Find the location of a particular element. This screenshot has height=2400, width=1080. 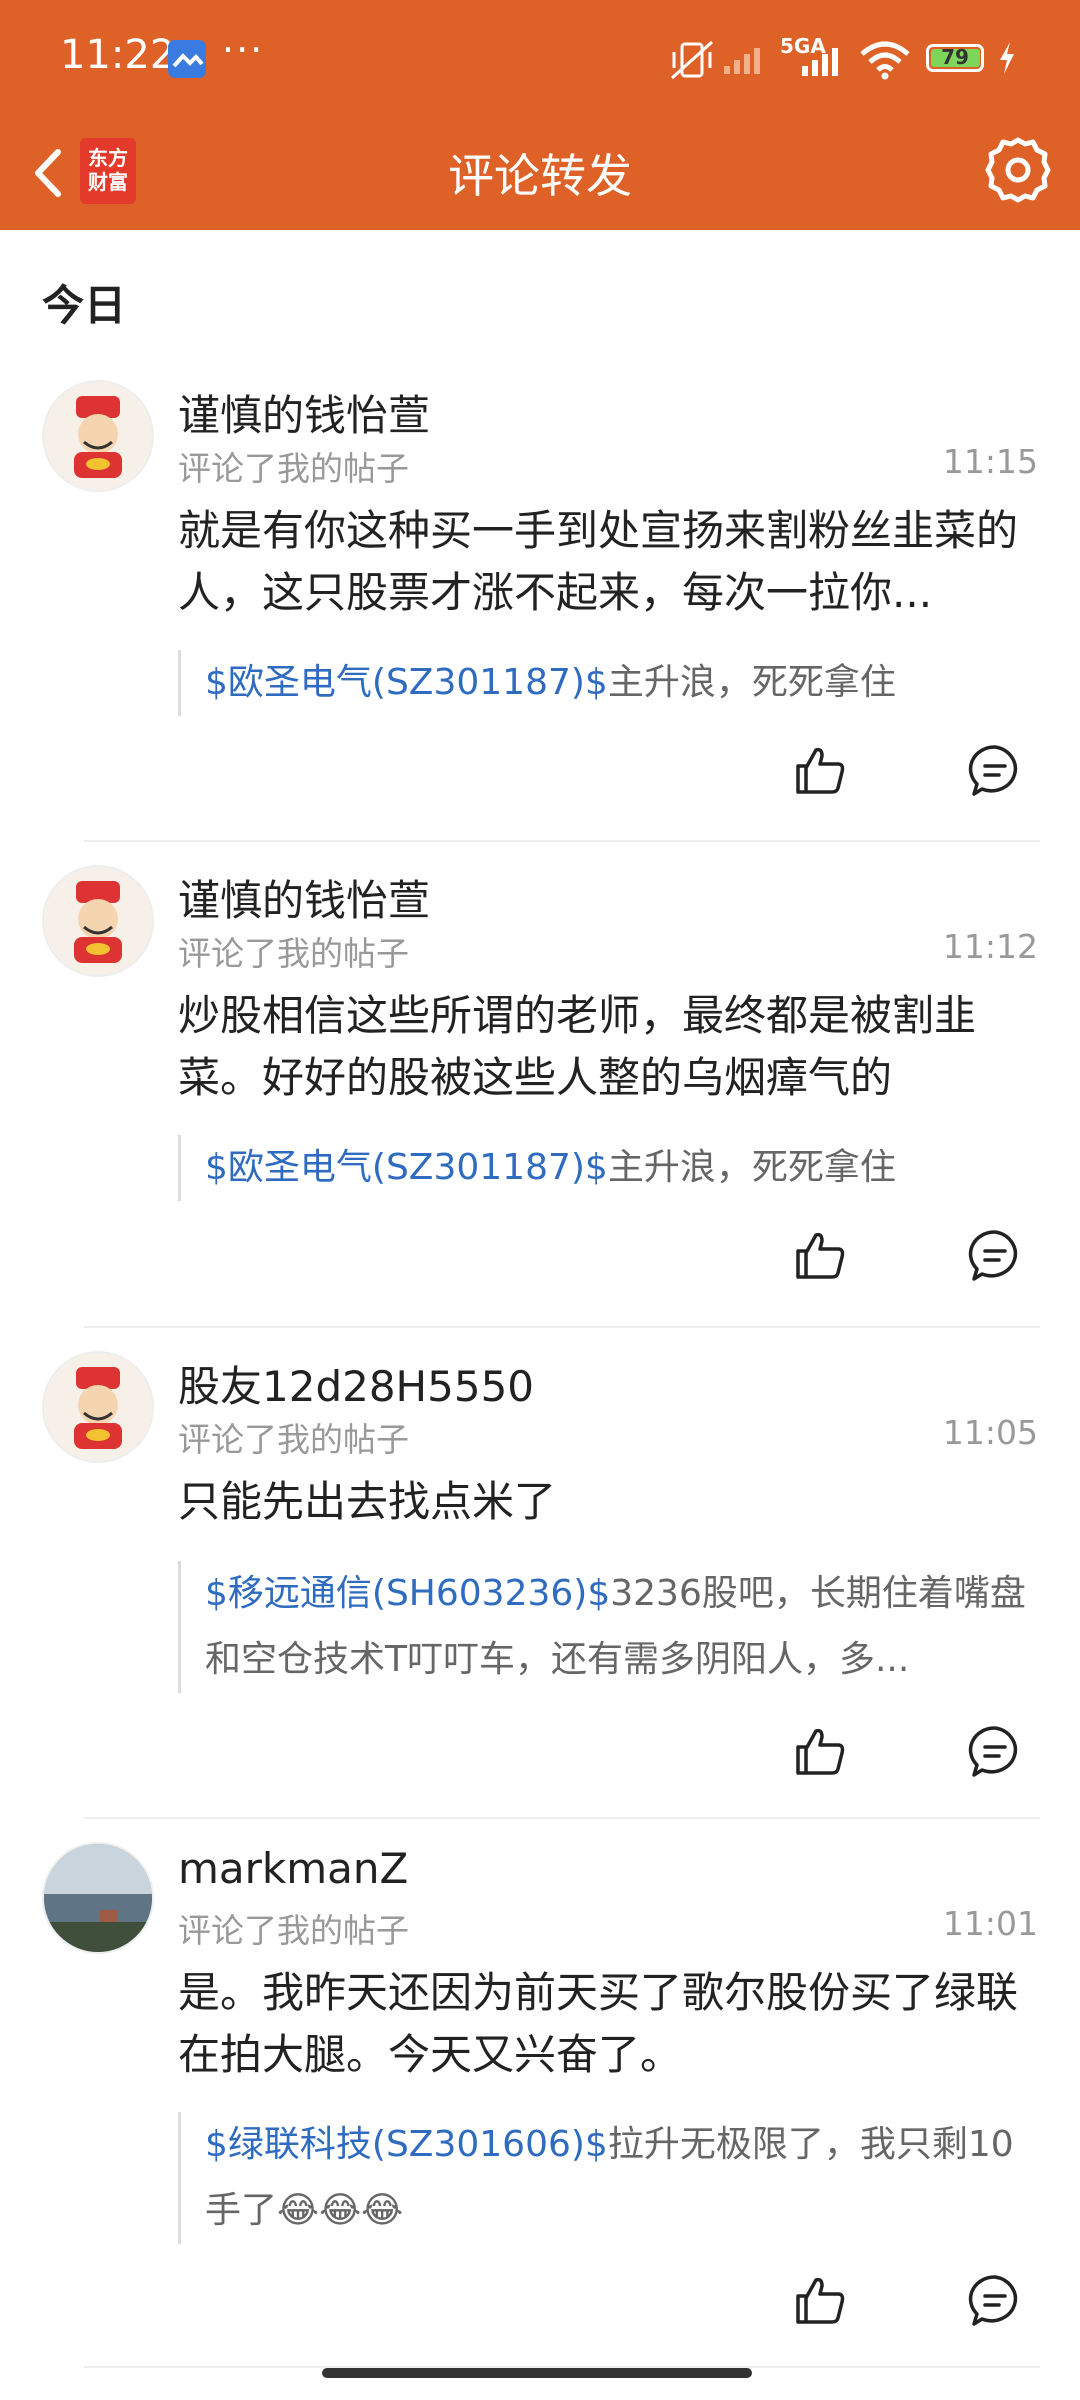

app-notification-icon is located at coordinates (187, 59).